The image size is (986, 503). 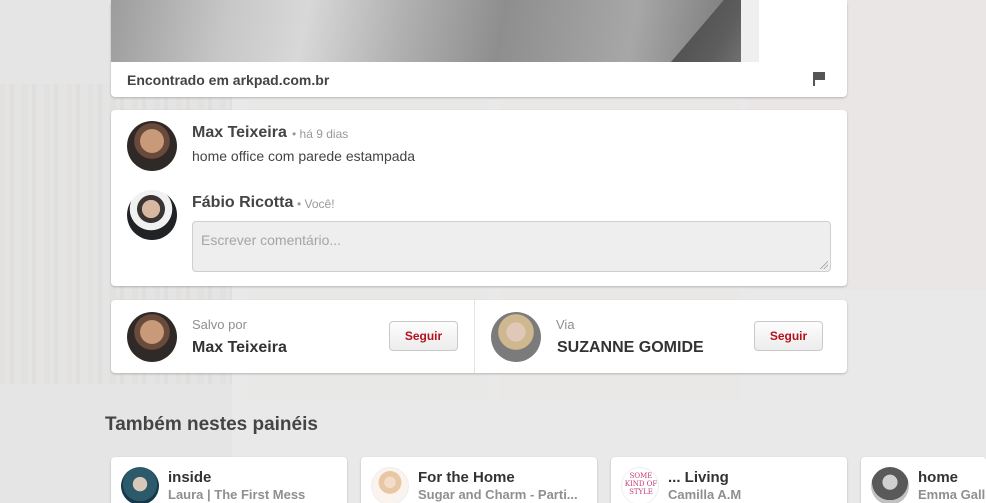 I want to click on board-title: inside, so click(x=189, y=477).